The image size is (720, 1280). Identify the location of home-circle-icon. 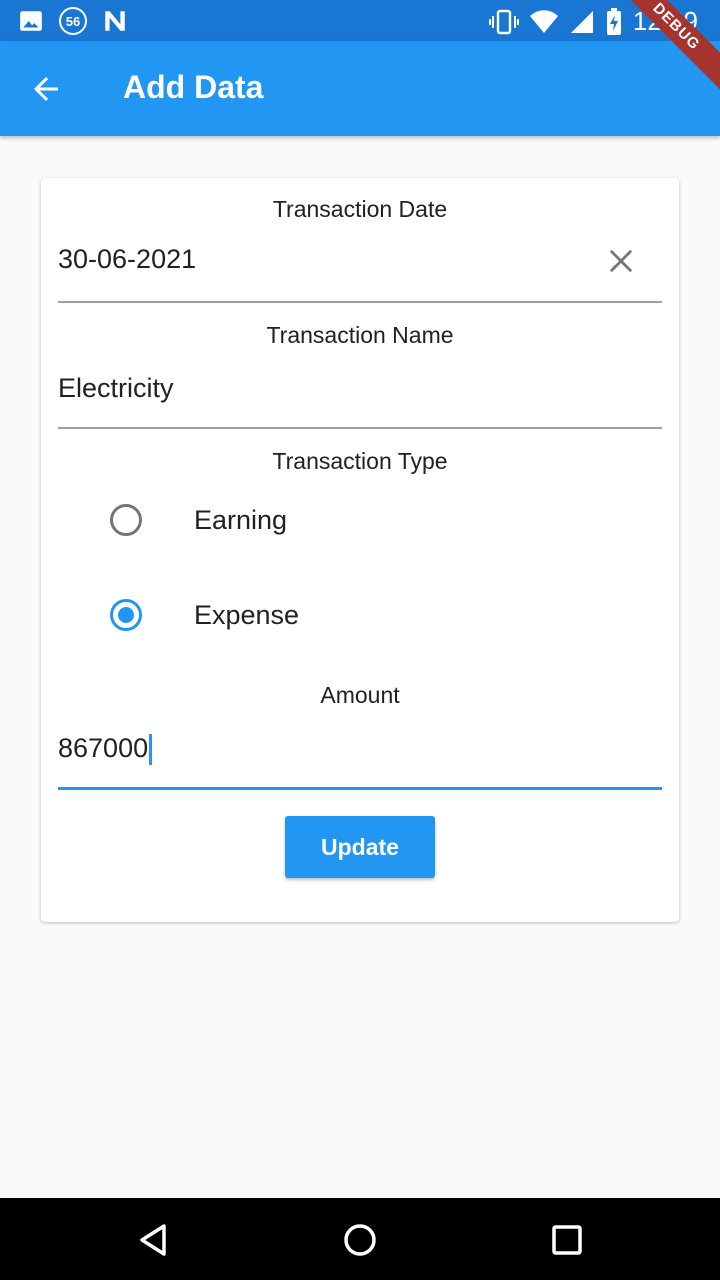
(360, 1240).